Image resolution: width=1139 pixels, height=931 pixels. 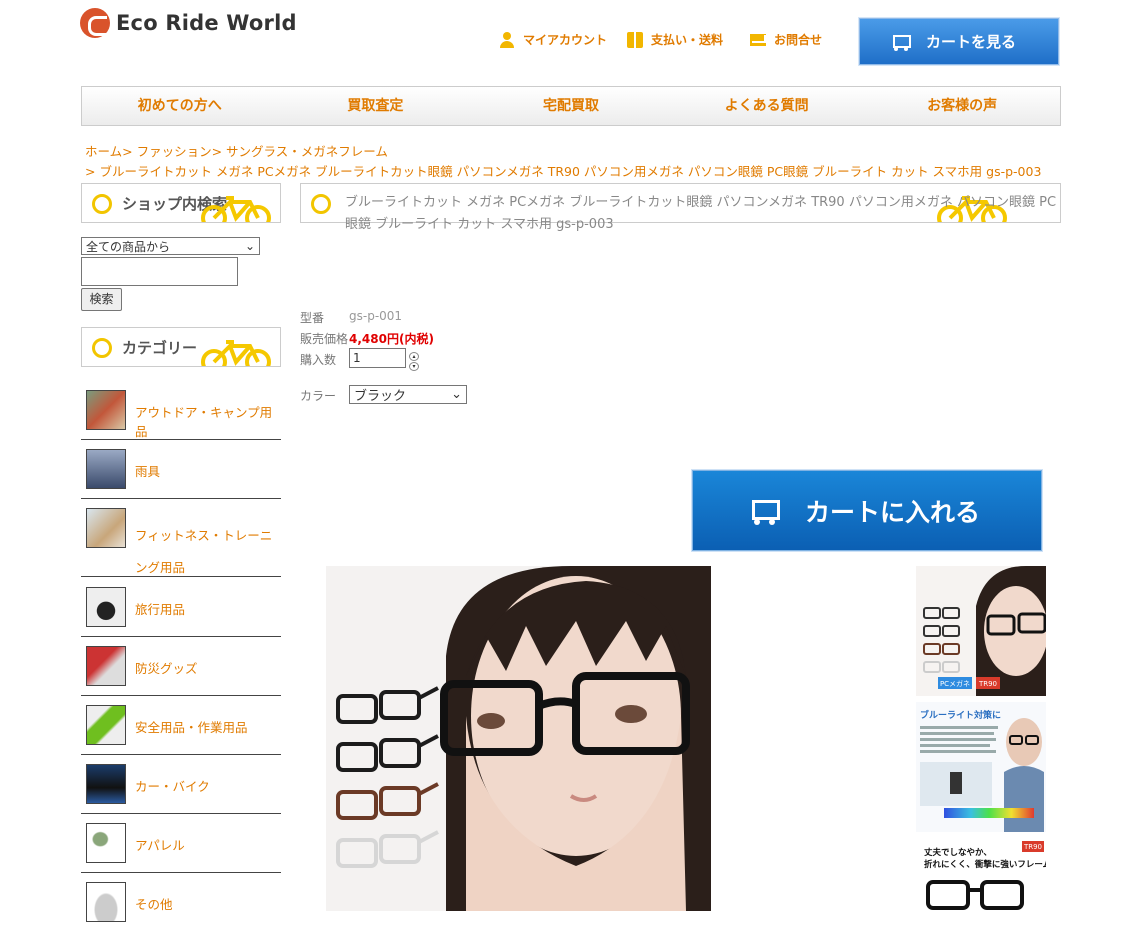 I want to click on site-logo: Eco Ride World, so click(x=200, y=23).